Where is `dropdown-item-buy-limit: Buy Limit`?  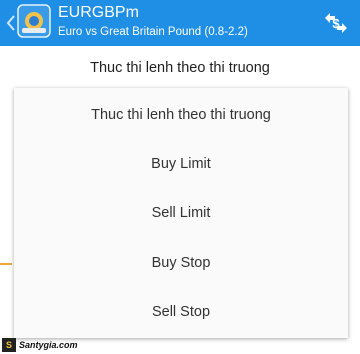
dropdown-item-buy-limit: Buy Limit is located at coordinates (181, 164).